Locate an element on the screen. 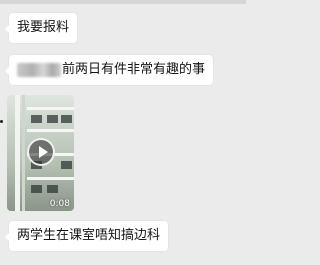  play-icon is located at coordinates (41, 152).